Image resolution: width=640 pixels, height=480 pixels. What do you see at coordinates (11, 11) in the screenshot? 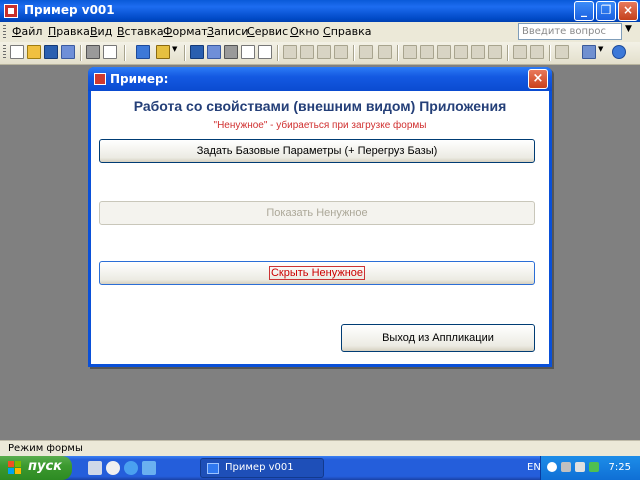
I see `app-icon` at bounding box center [11, 11].